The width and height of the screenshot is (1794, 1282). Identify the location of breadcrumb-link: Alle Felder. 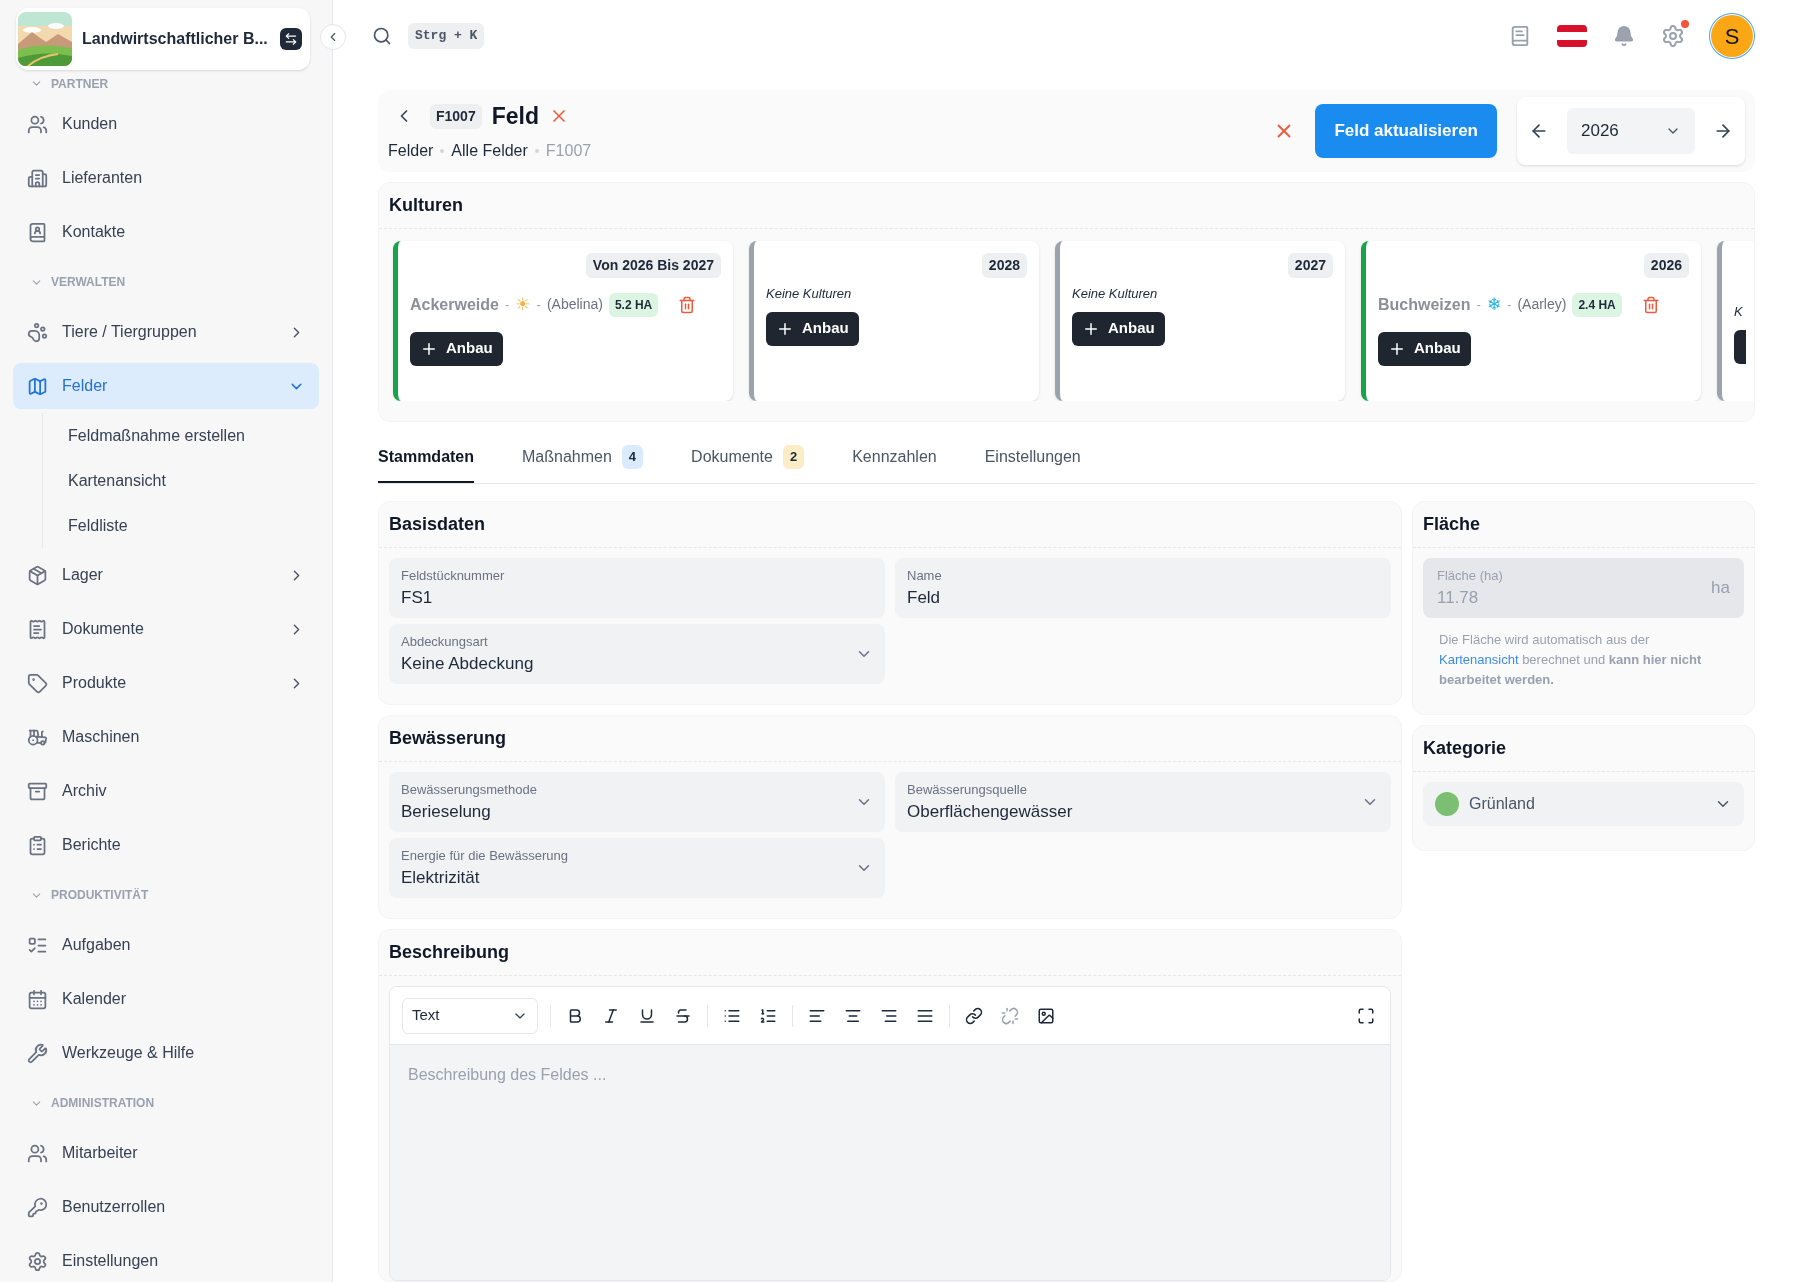
(489, 151).